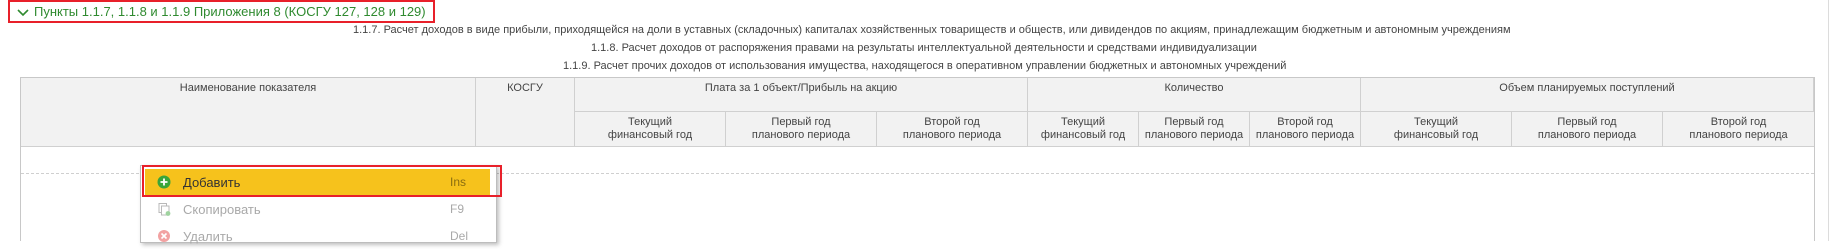 The image size is (1846, 249). Describe the element at coordinates (1587, 95) in the screenshot. I see `header-volume: Объем планируемых поступлений` at that location.